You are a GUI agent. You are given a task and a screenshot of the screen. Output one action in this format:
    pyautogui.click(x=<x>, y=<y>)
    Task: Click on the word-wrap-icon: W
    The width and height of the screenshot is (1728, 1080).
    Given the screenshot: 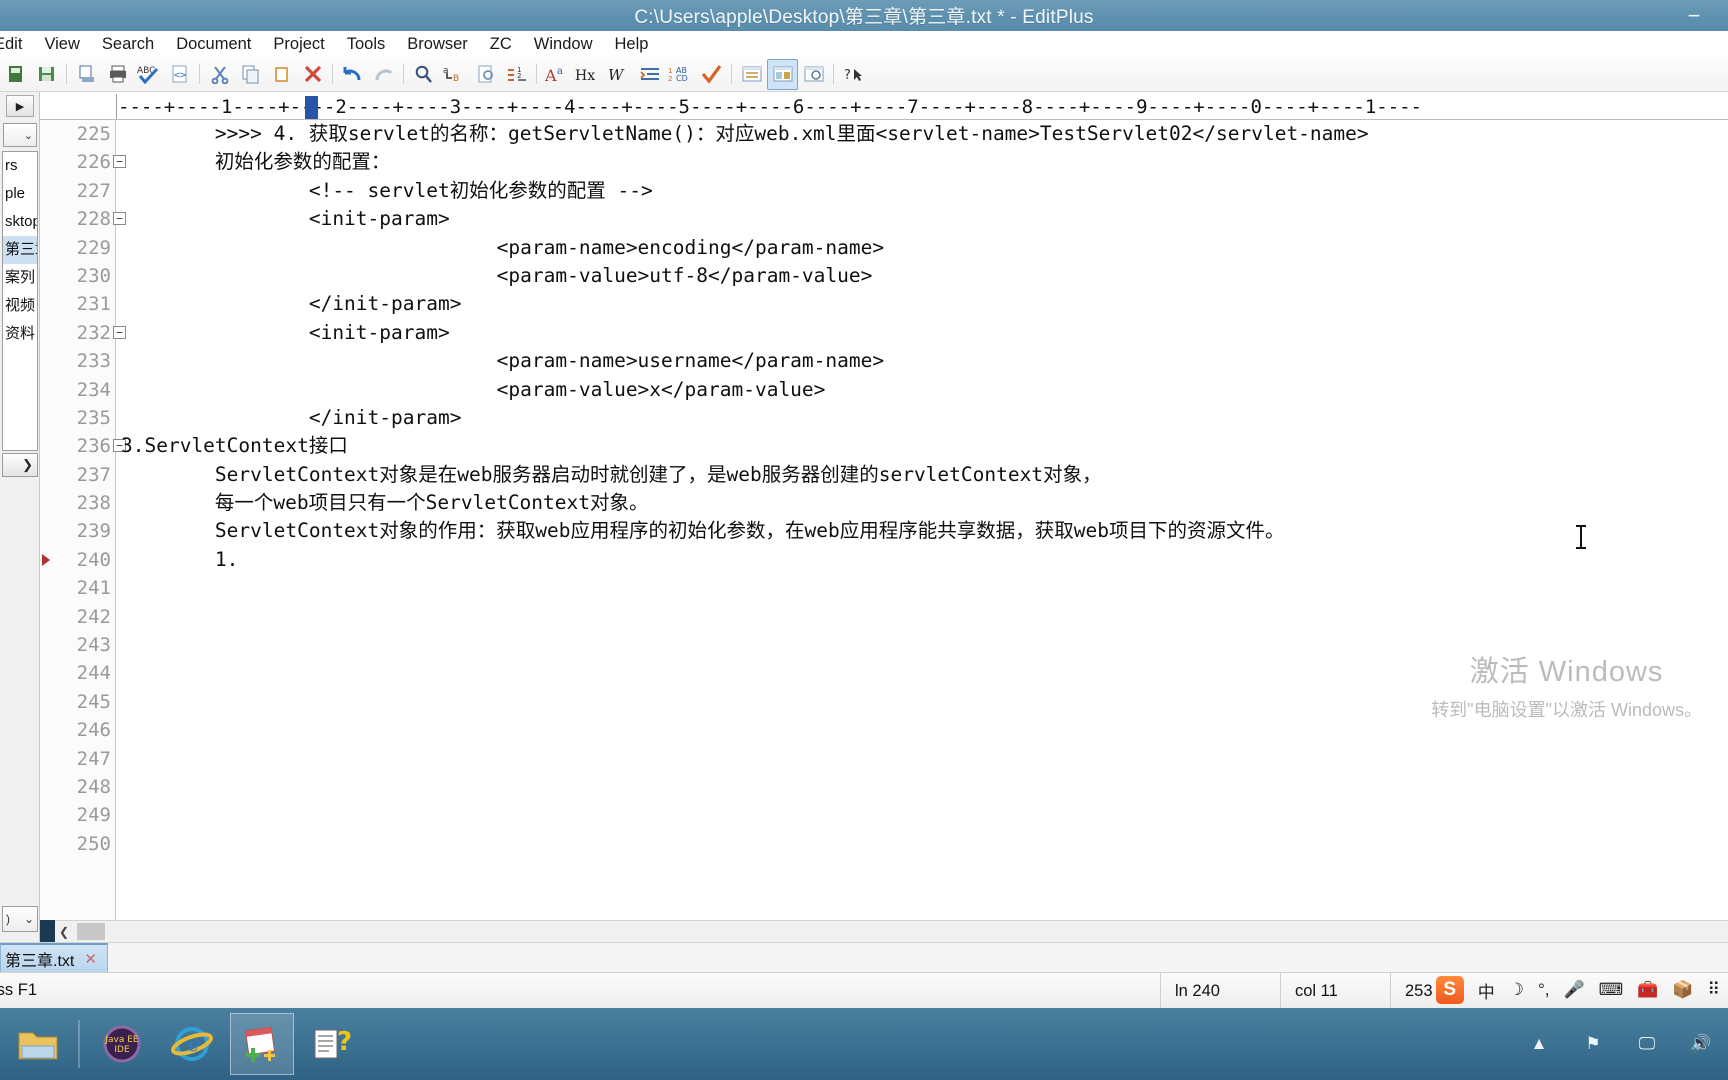 What is the action you would take?
    pyautogui.click(x=618, y=74)
    